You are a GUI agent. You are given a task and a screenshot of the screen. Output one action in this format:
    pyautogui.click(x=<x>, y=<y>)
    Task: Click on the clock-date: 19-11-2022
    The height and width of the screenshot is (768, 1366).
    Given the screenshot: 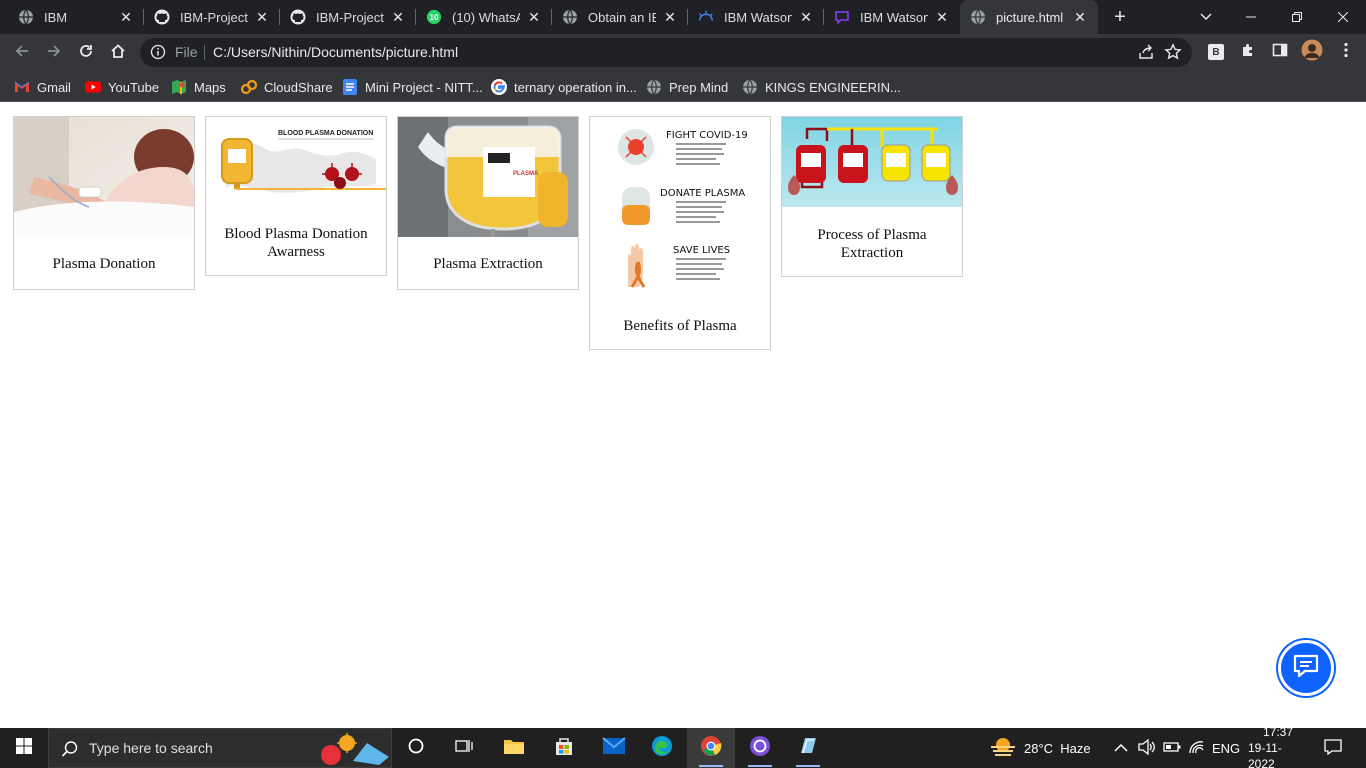 What is the action you would take?
    pyautogui.click(x=1265, y=754)
    